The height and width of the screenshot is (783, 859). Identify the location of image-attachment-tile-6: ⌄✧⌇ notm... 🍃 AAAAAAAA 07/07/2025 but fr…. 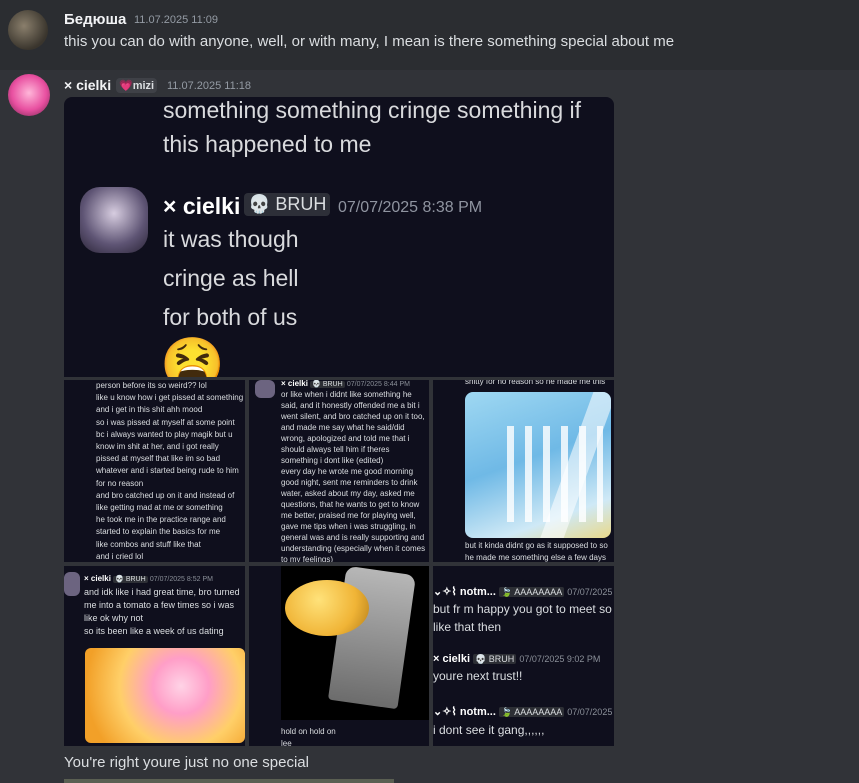
(523, 656).